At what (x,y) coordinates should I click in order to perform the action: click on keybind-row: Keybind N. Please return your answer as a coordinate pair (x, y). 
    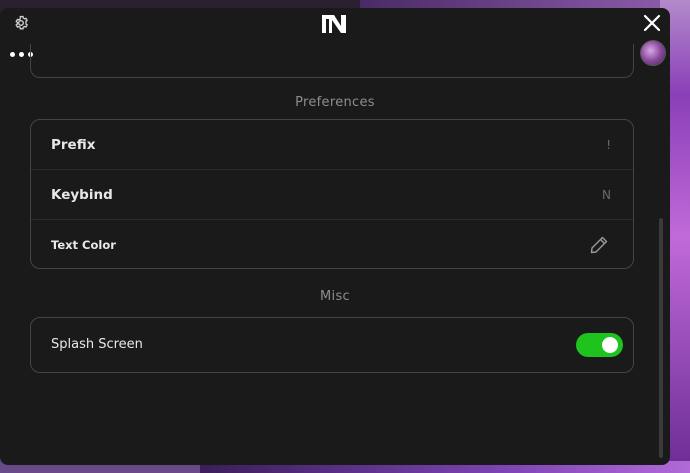
    Looking at the image, I should click on (332, 195).